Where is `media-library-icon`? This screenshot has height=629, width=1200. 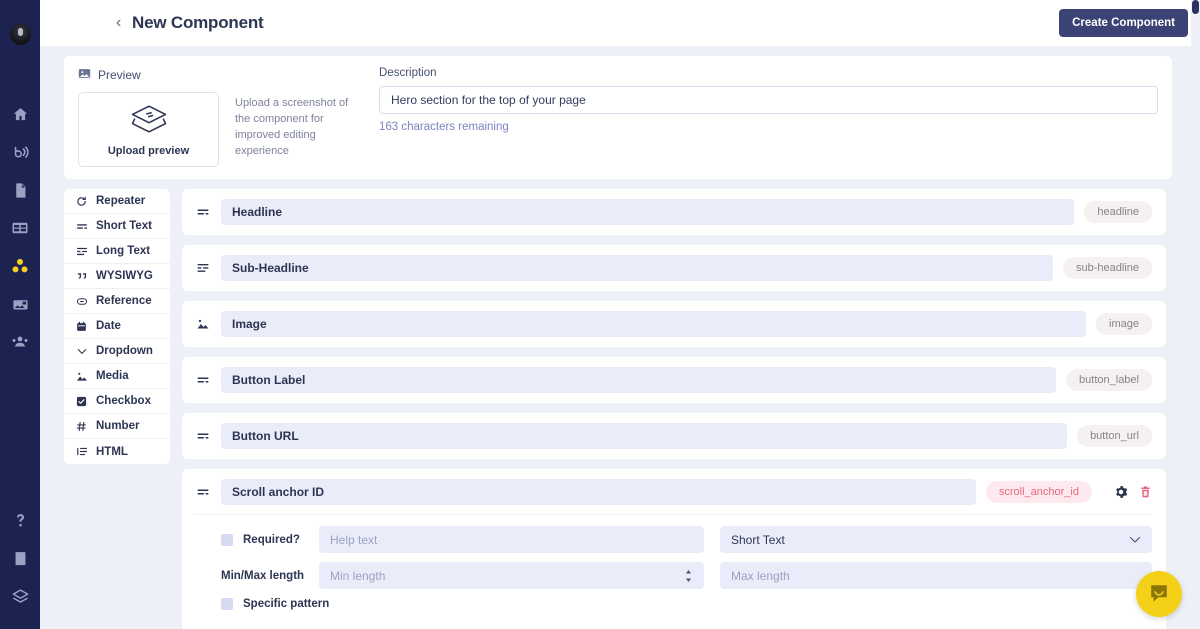 media-library-icon is located at coordinates (20, 304).